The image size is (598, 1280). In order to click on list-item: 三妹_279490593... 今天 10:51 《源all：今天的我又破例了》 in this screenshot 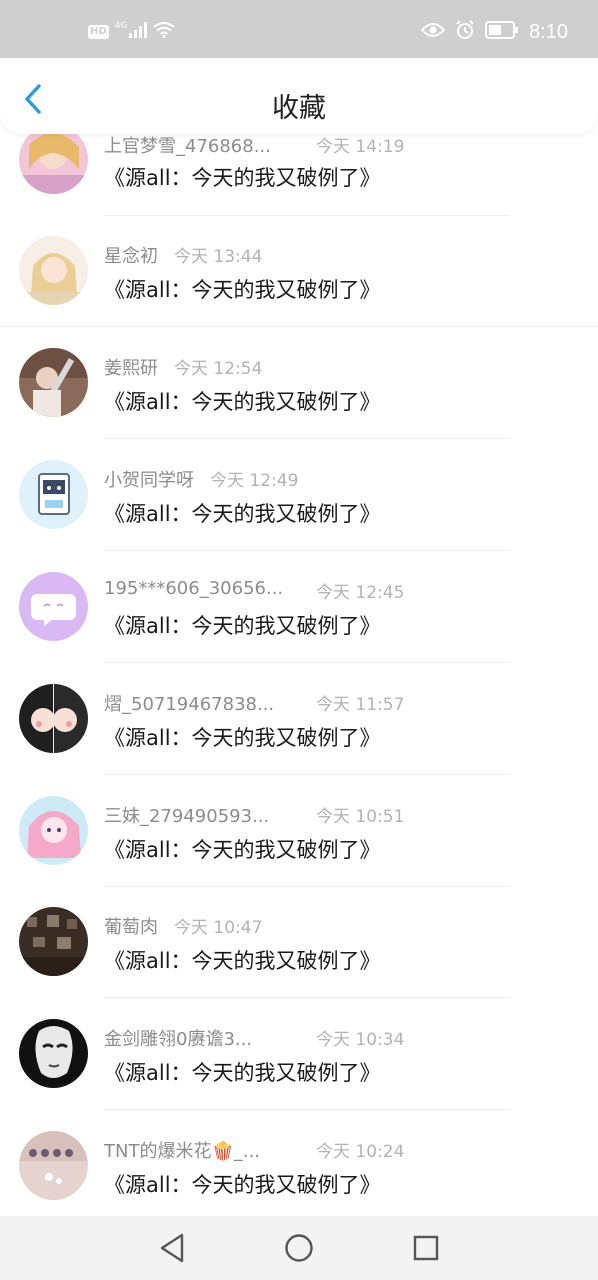, I will do `click(299, 855)`.